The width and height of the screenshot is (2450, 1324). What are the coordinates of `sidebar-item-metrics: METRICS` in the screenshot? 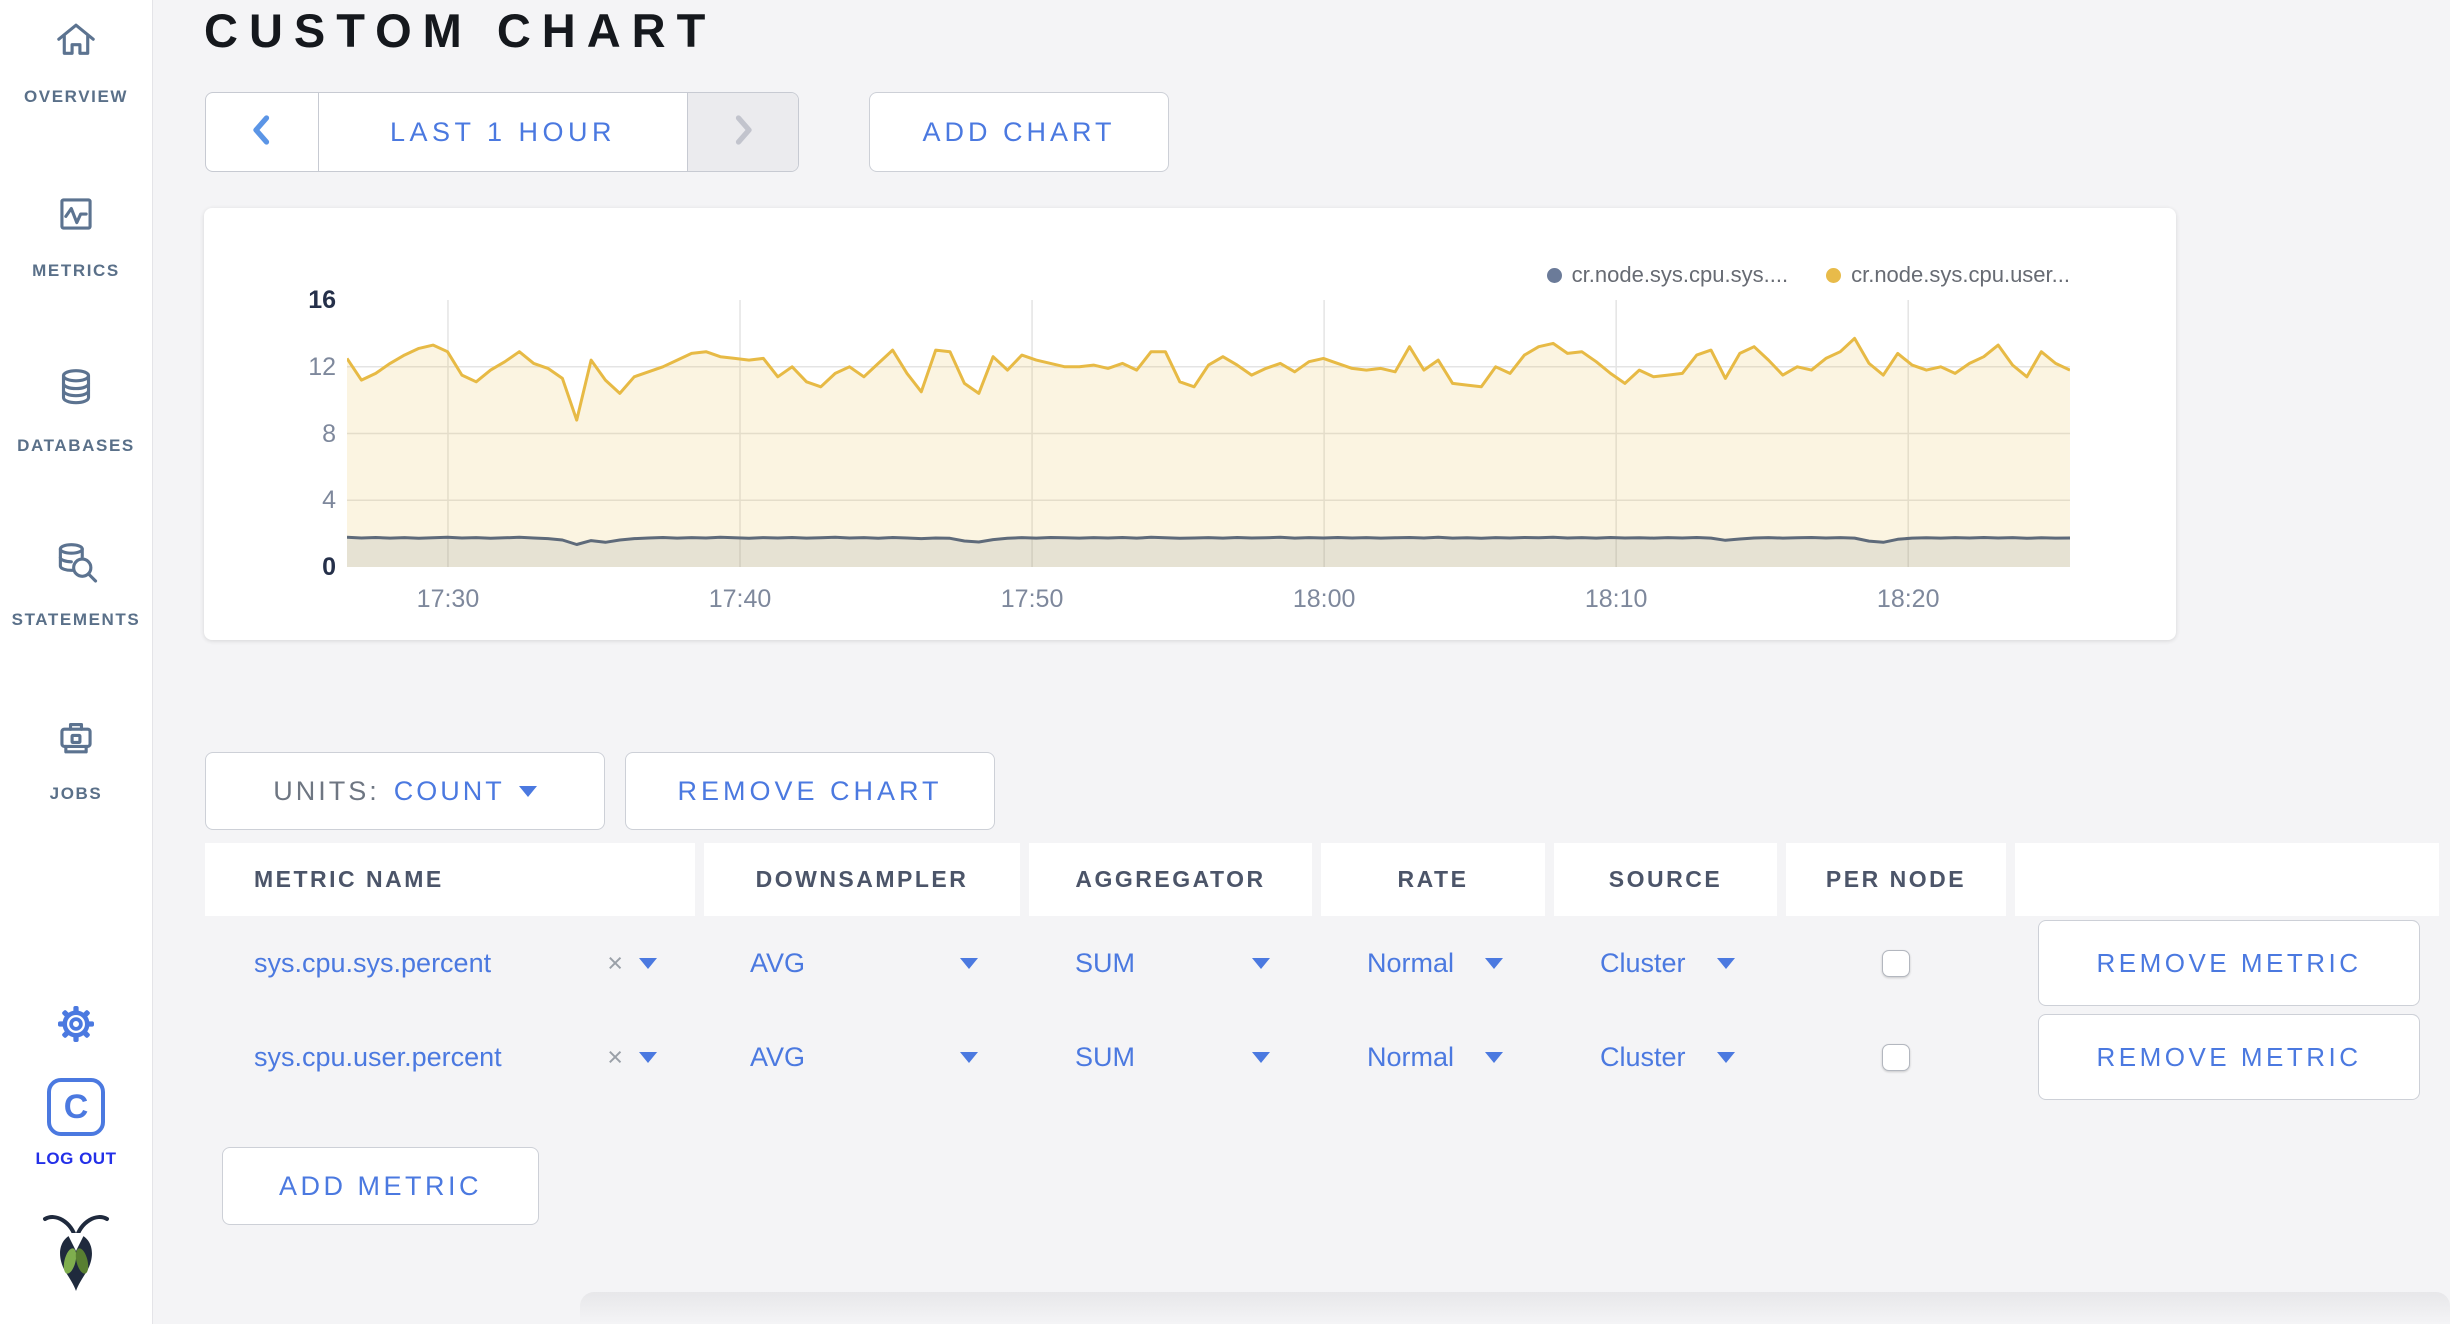 It's located at (76, 234).